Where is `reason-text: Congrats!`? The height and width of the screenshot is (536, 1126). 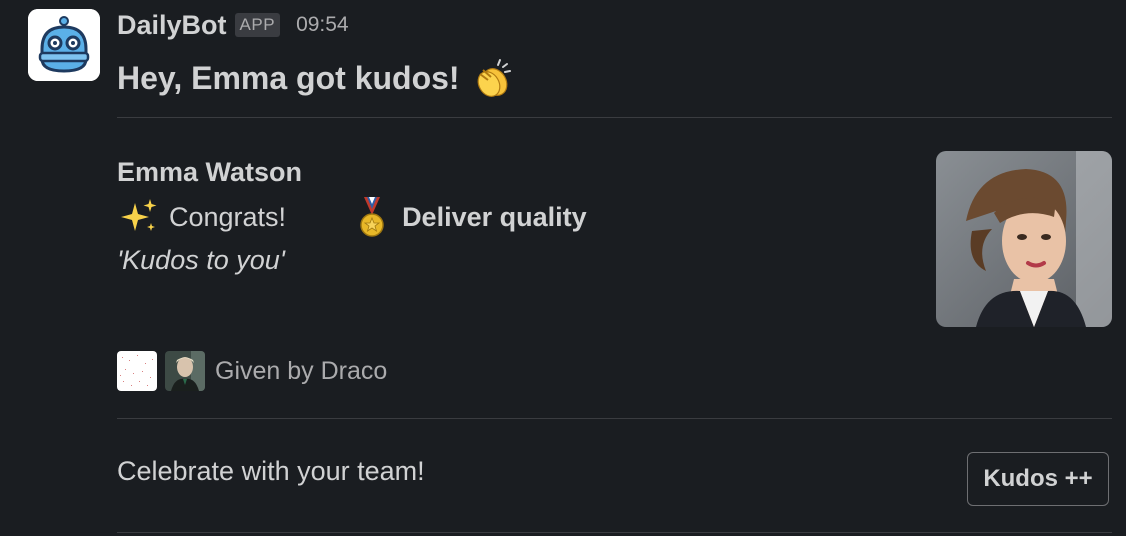
reason-text: Congrats! is located at coordinates (228, 216).